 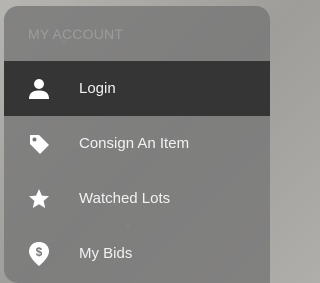 What do you see at coordinates (39, 199) in the screenshot?
I see `star-icon` at bounding box center [39, 199].